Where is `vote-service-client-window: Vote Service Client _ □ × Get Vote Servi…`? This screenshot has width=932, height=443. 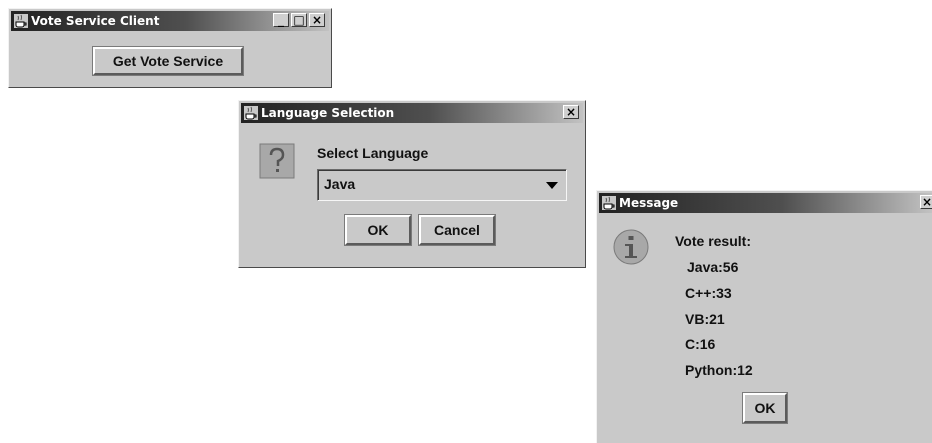 vote-service-client-window: Vote Service Client _ □ × Get Vote Servi… is located at coordinates (170, 48).